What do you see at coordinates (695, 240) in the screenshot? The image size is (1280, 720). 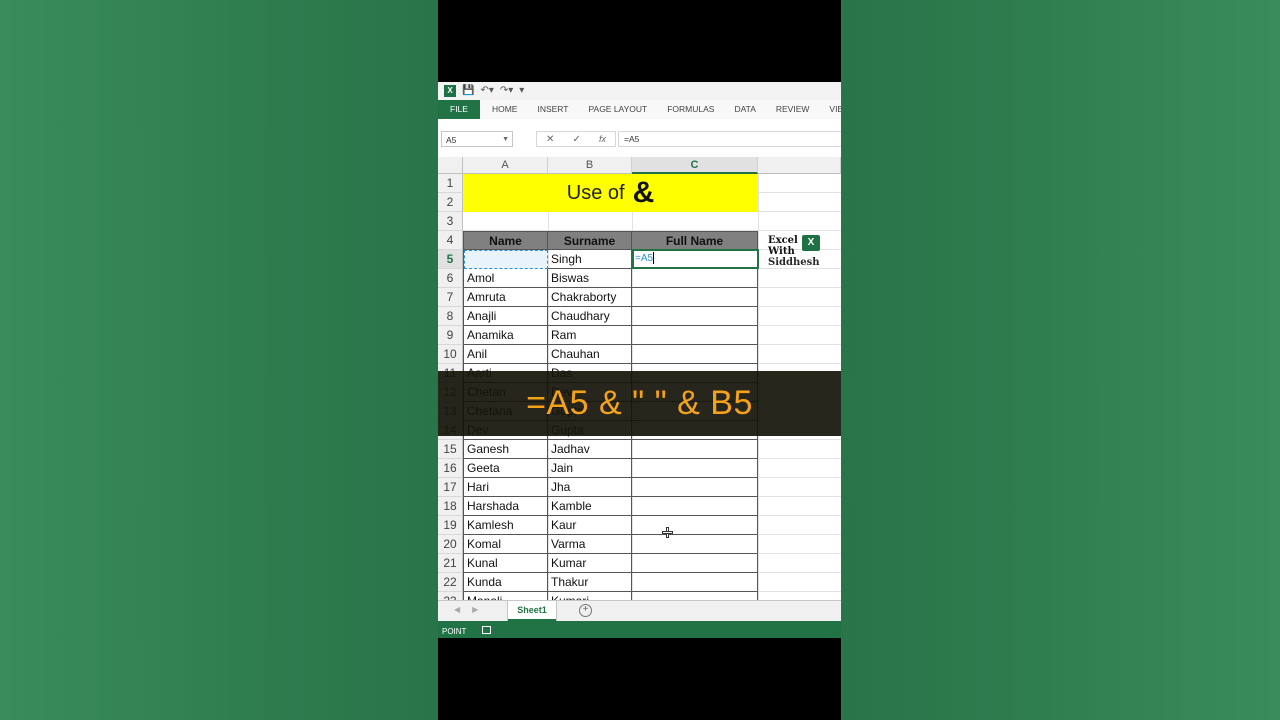 I see `header-cell-full-name: Full Name` at bounding box center [695, 240].